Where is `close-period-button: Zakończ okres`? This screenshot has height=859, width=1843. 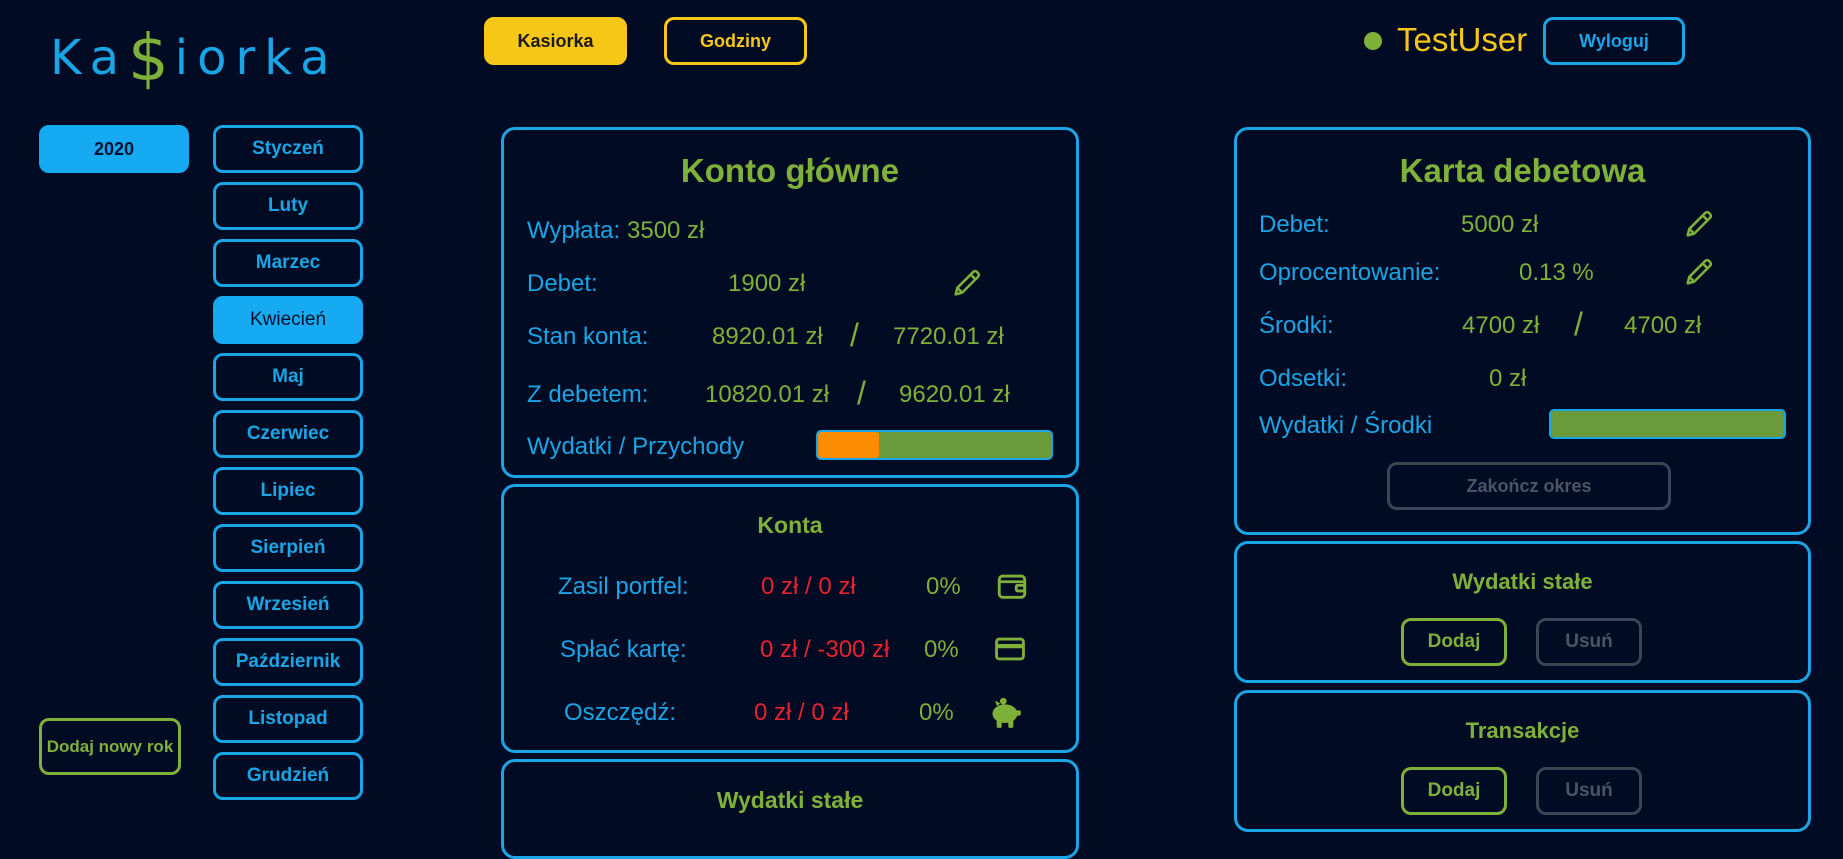 close-period-button: Zakończ okres is located at coordinates (1529, 486).